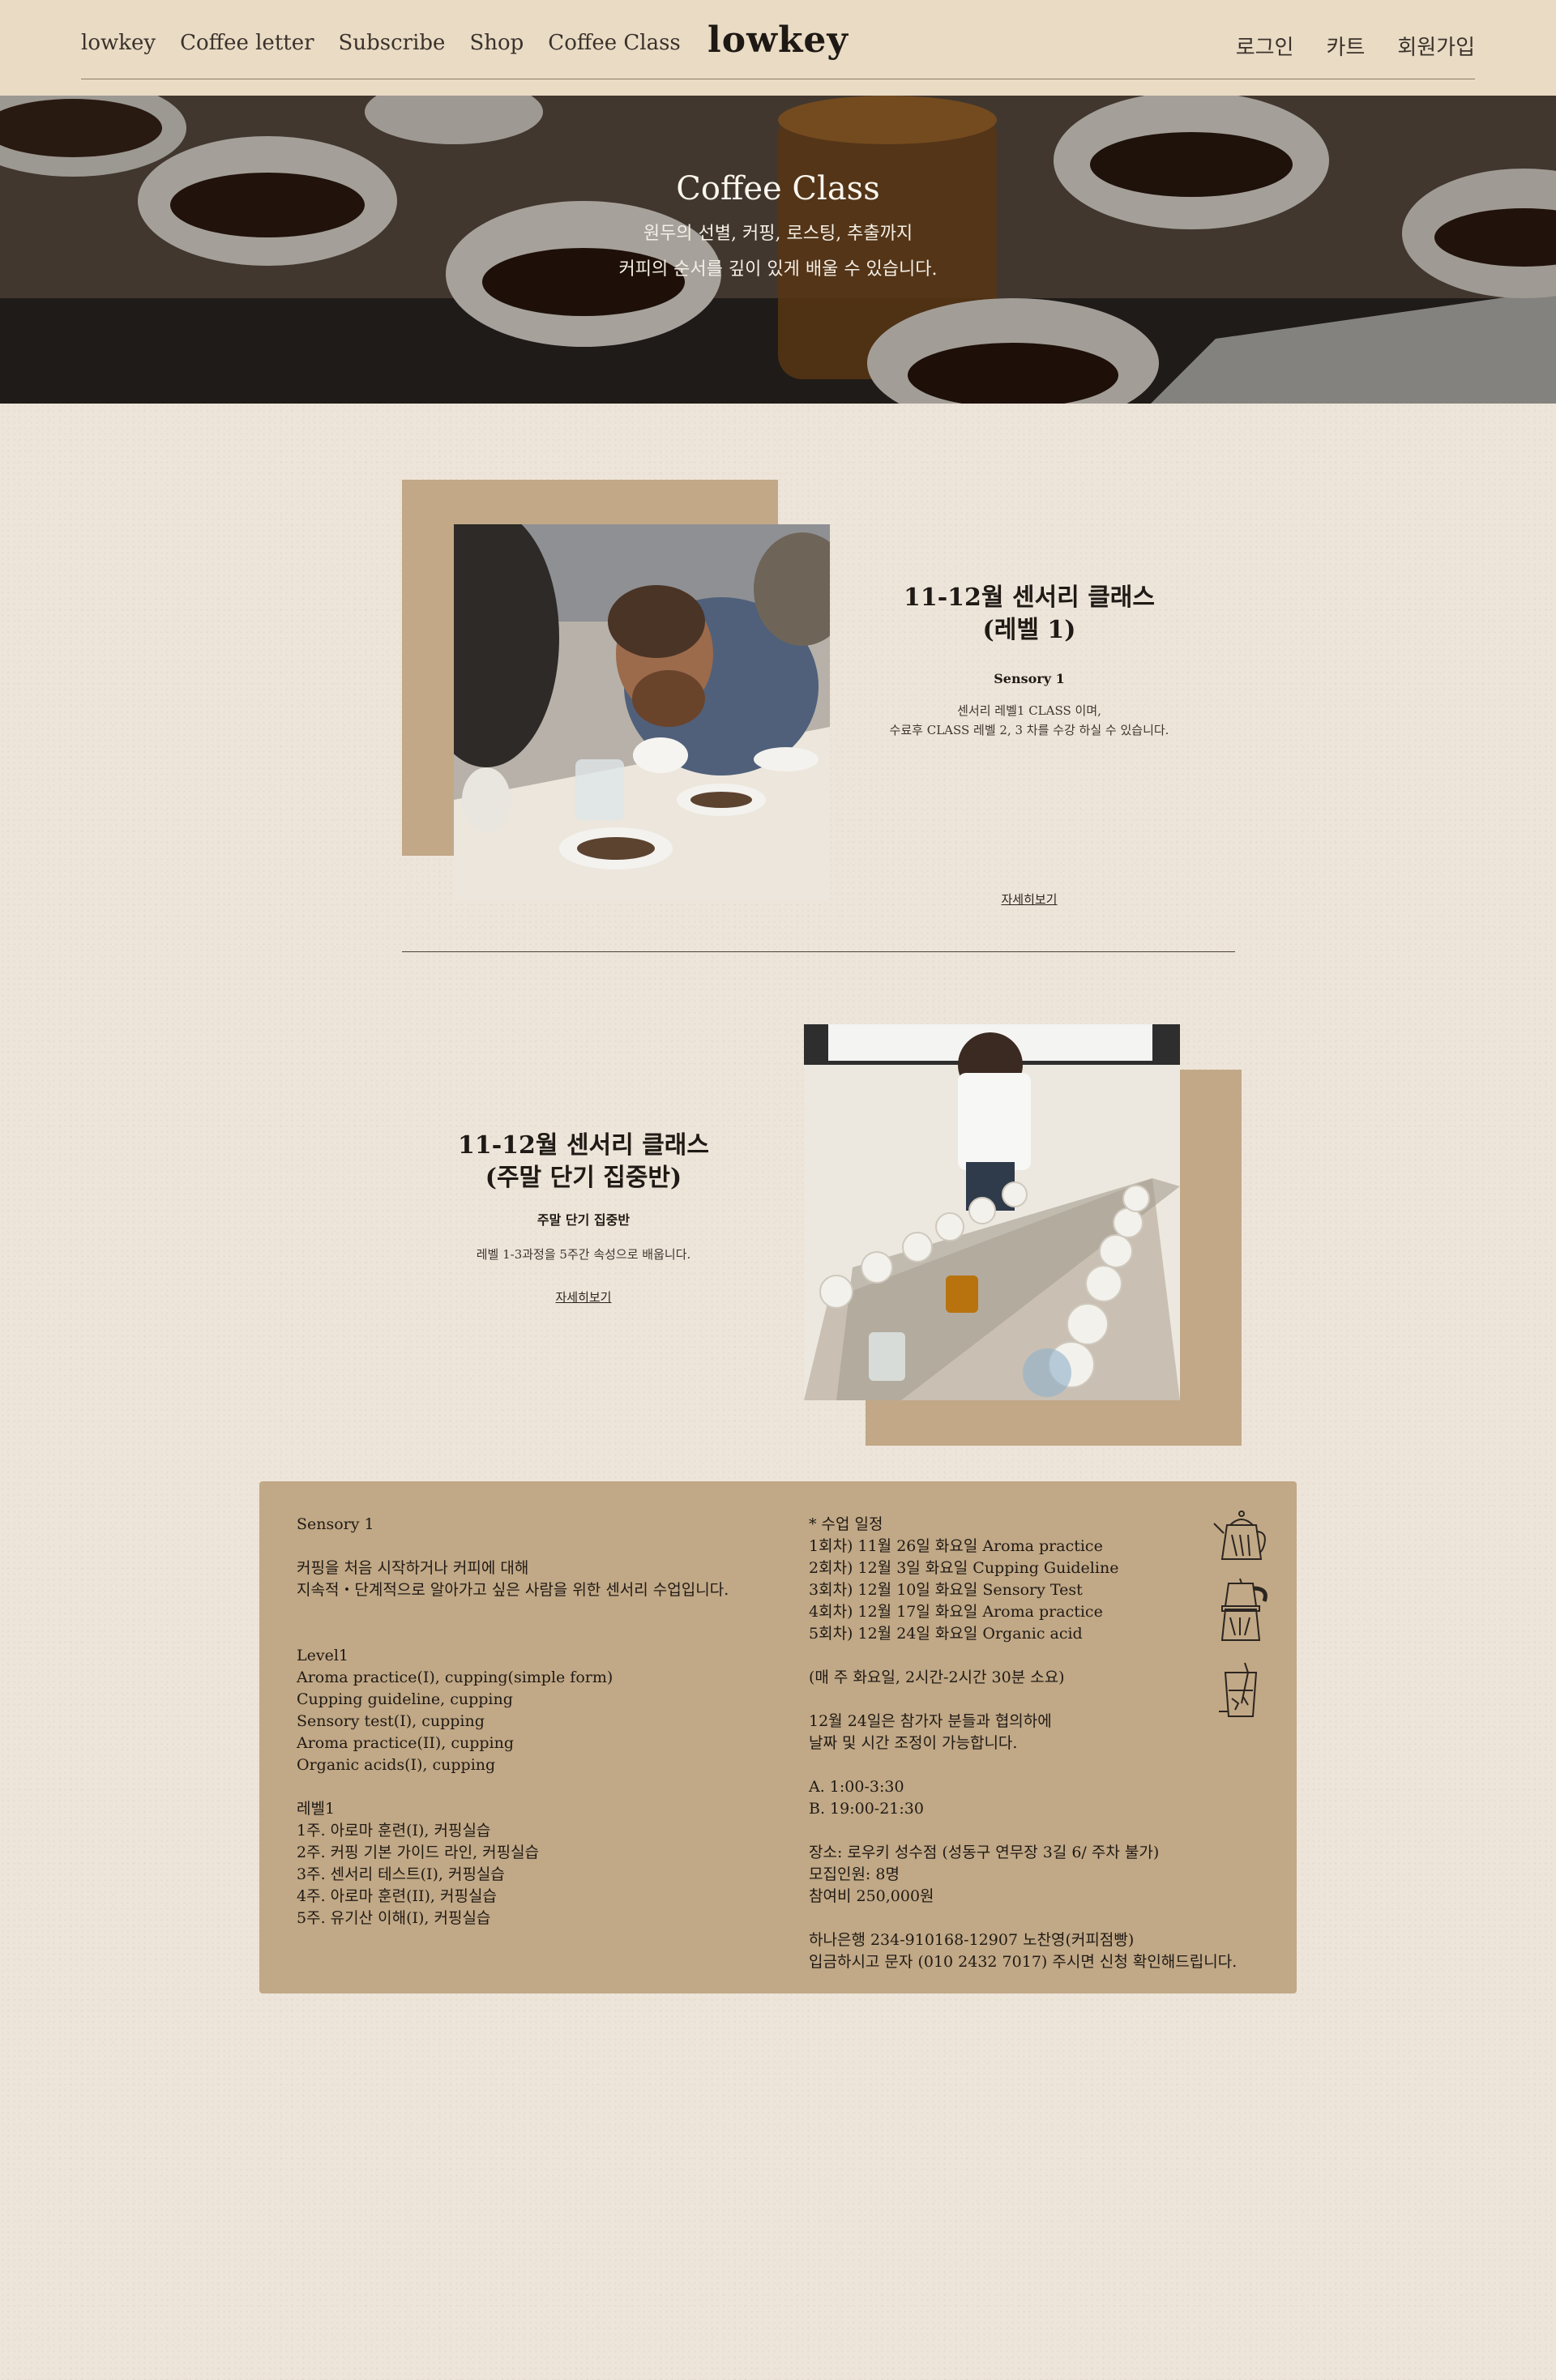 The height and width of the screenshot is (2380, 1556). I want to click on info-note-line1: 12월 24일은 참가자 분들과 협의하에, so click(930, 1721).